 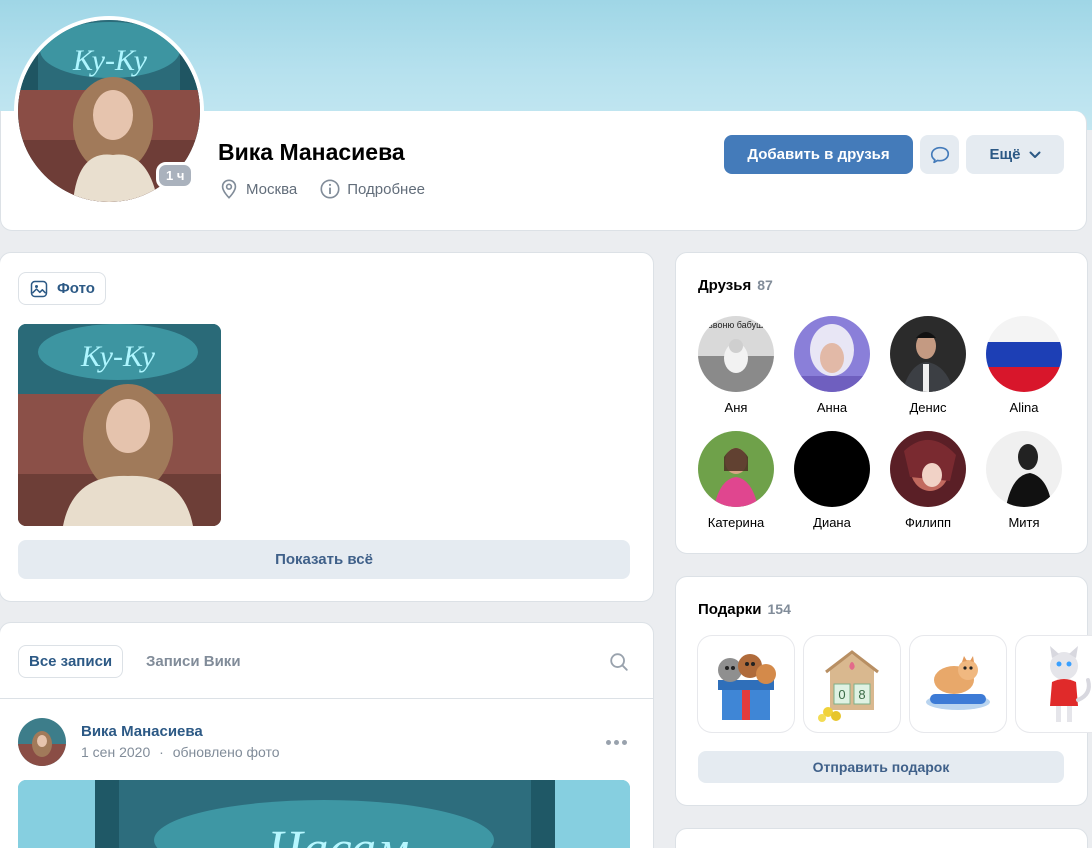 I want to click on svg-text: звоню бабуш, so click(x=736, y=325).